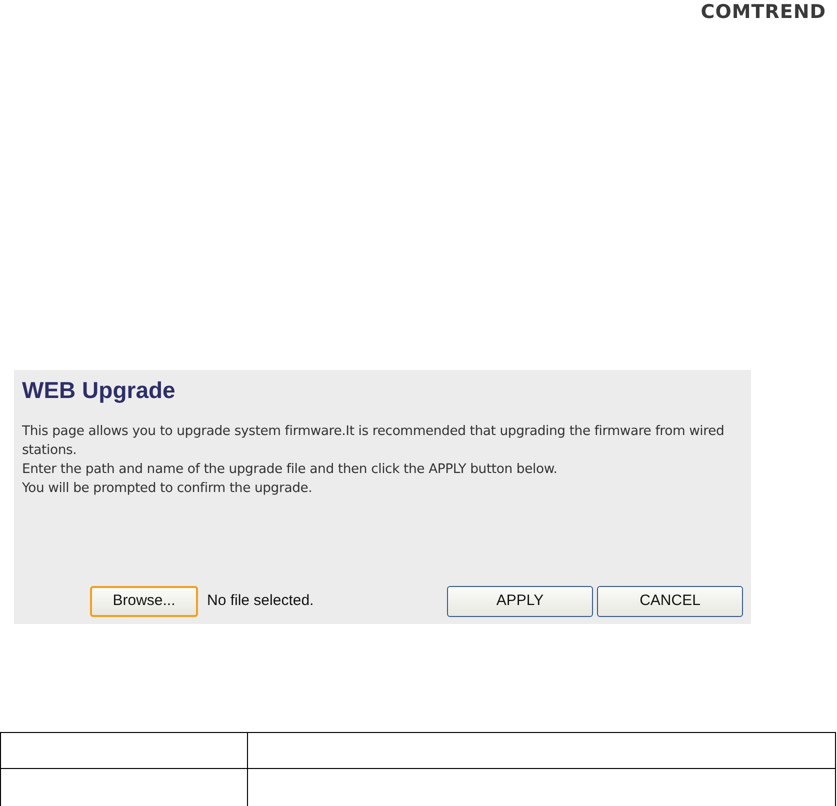 Image resolution: width=837 pixels, height=806 pixels. What do you see at coordinates (763, 12) in the screenshot?
I see `logo: COMTREND` at bounding box center [763, 12].